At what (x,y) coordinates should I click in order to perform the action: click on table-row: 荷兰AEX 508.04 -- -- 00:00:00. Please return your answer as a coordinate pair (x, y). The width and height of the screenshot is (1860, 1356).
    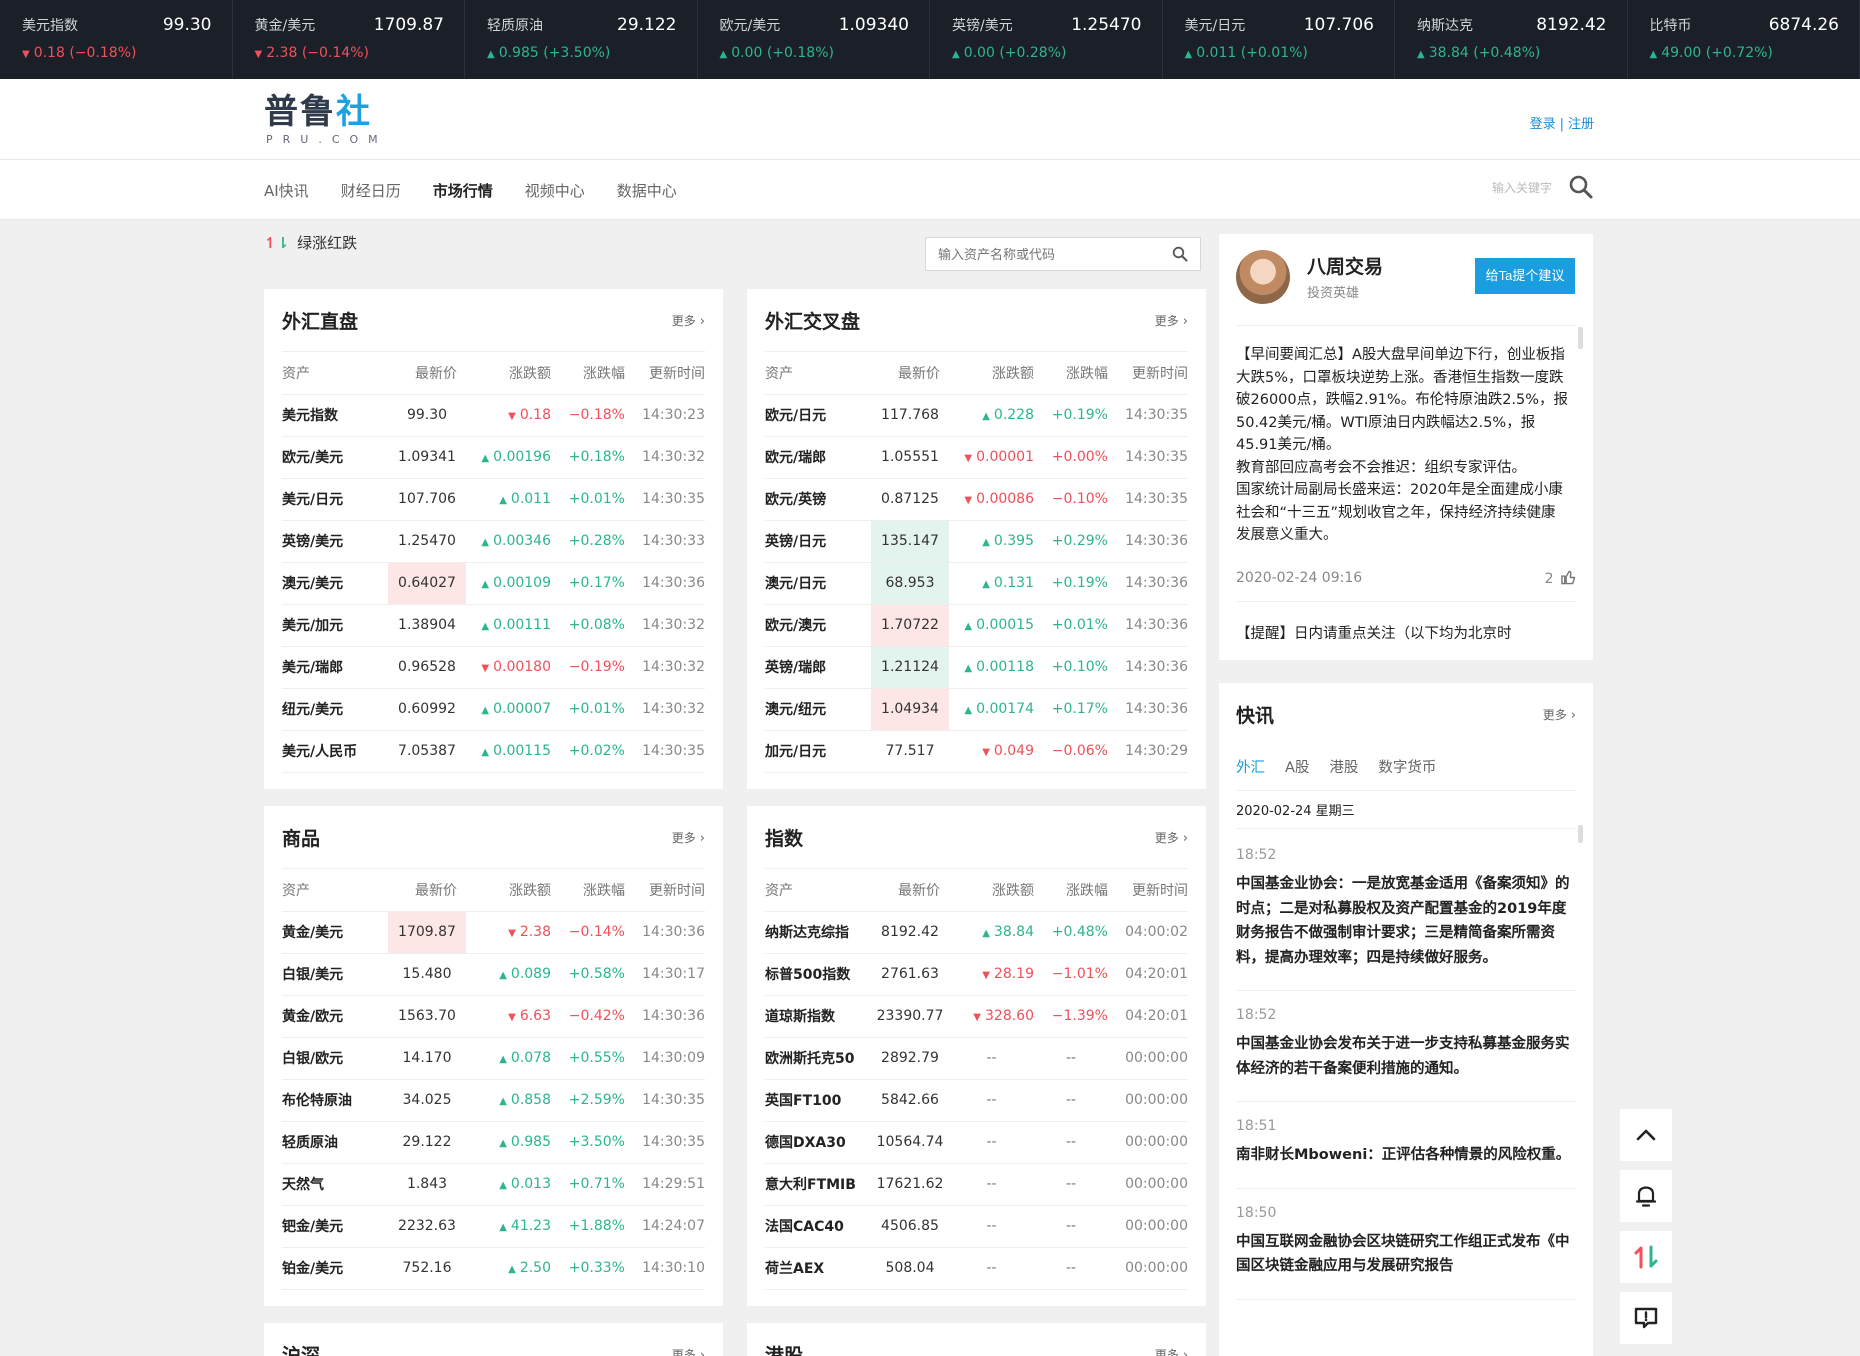
    Looking at the image, I should click on (976, 1268).